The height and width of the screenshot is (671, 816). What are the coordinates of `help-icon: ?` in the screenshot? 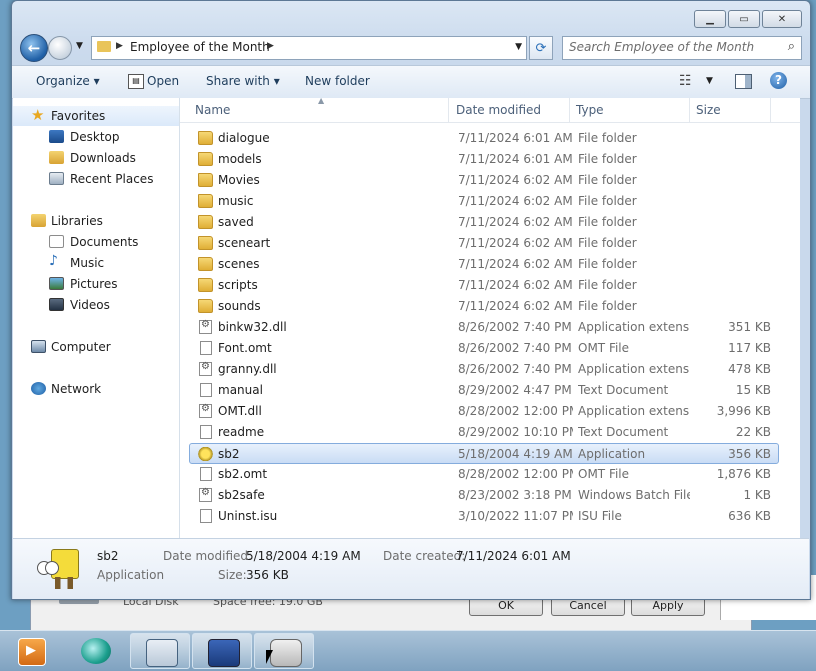 It's located at (778, 80).